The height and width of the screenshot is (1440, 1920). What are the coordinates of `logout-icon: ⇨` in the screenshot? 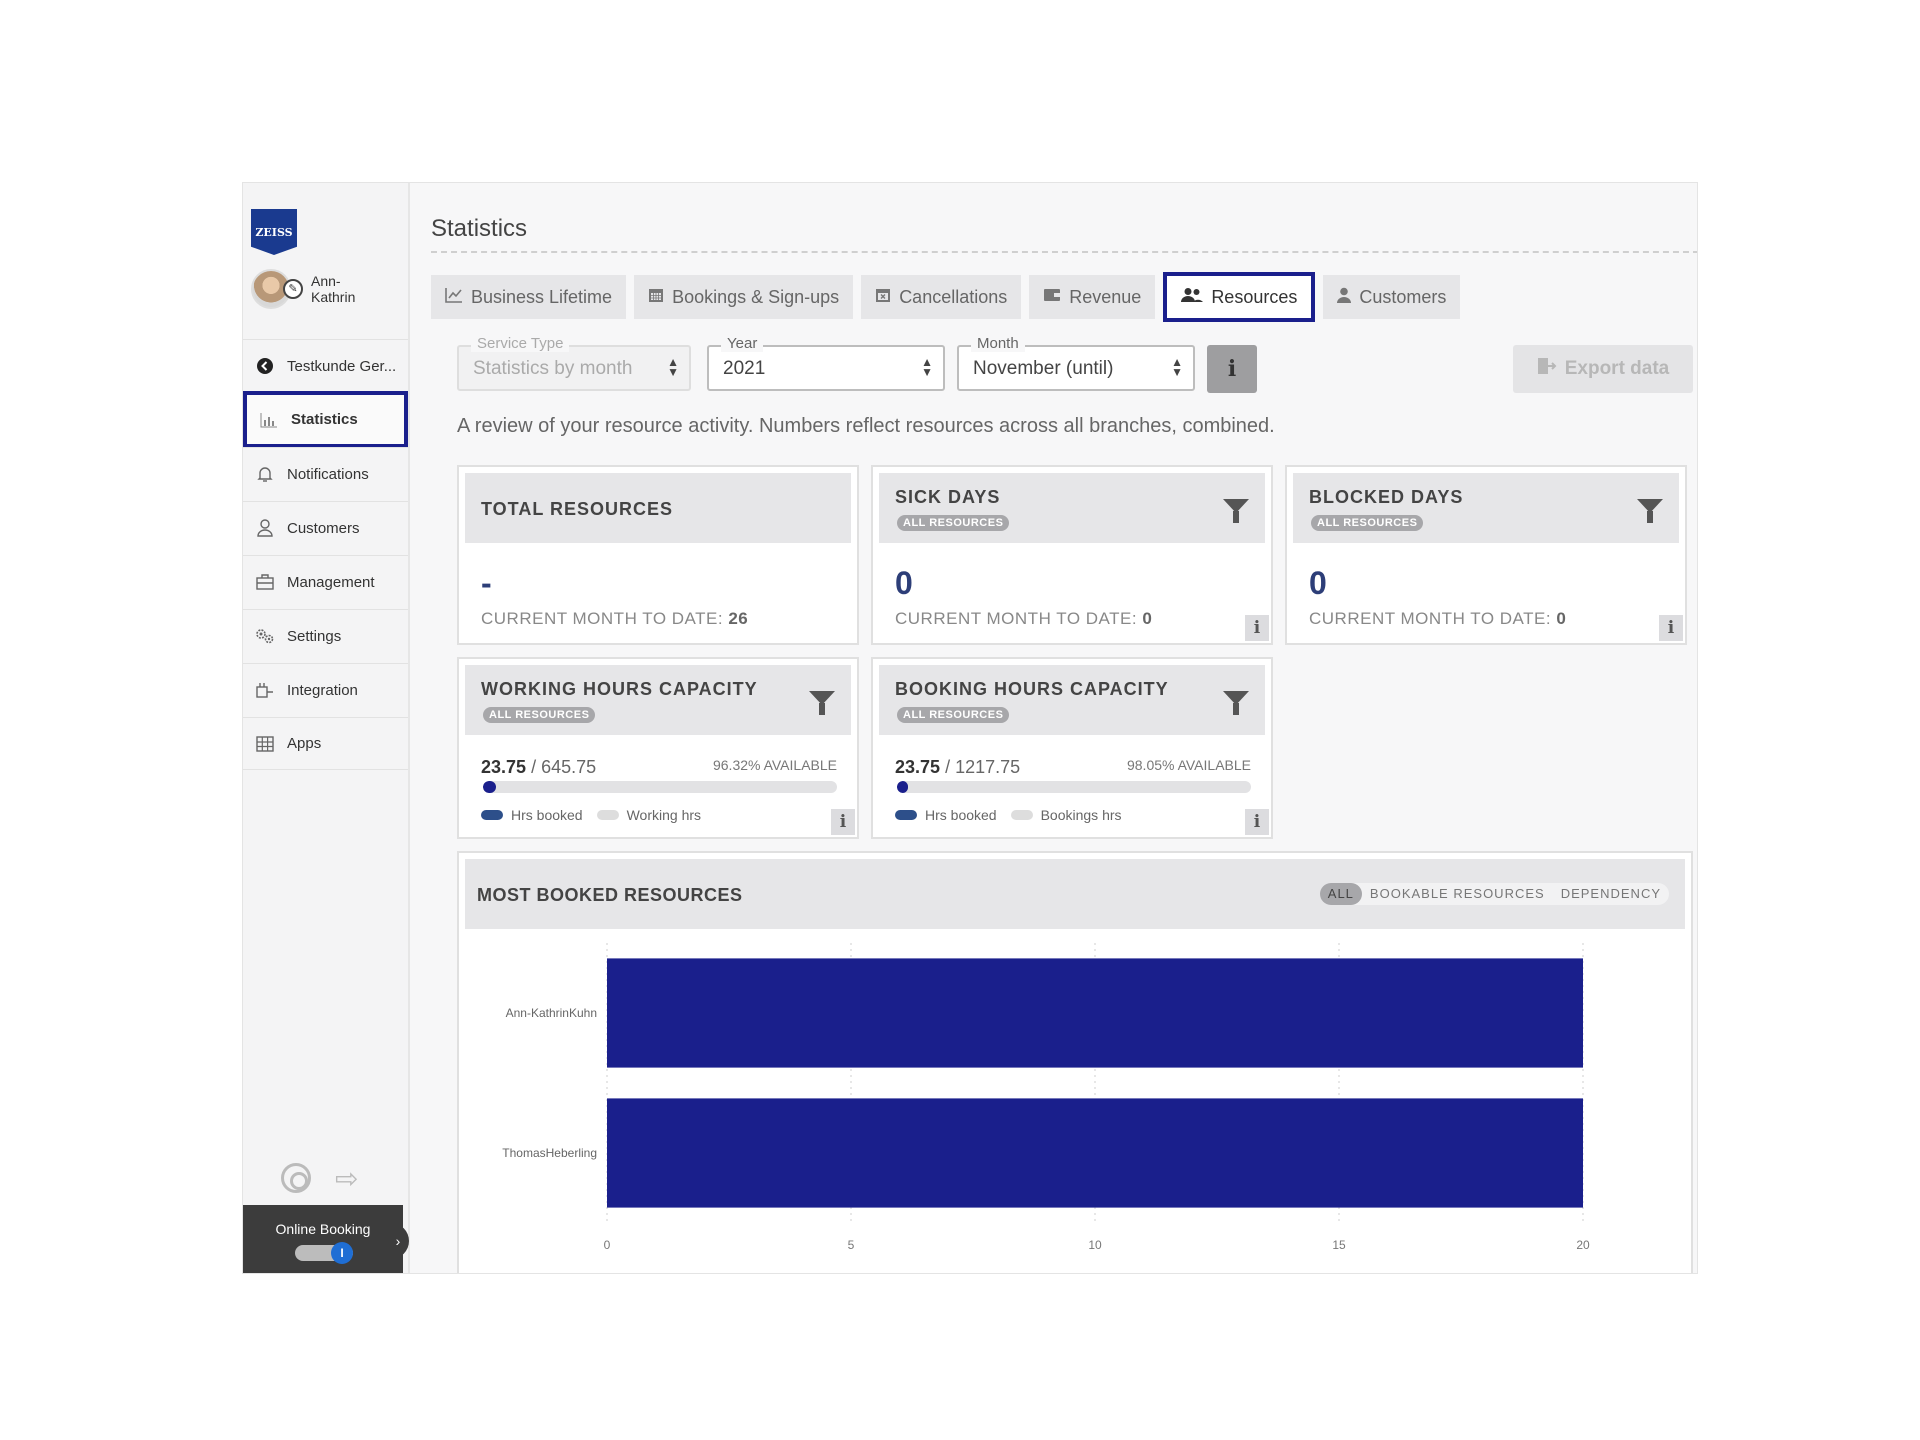 It's located at (346, 1179).